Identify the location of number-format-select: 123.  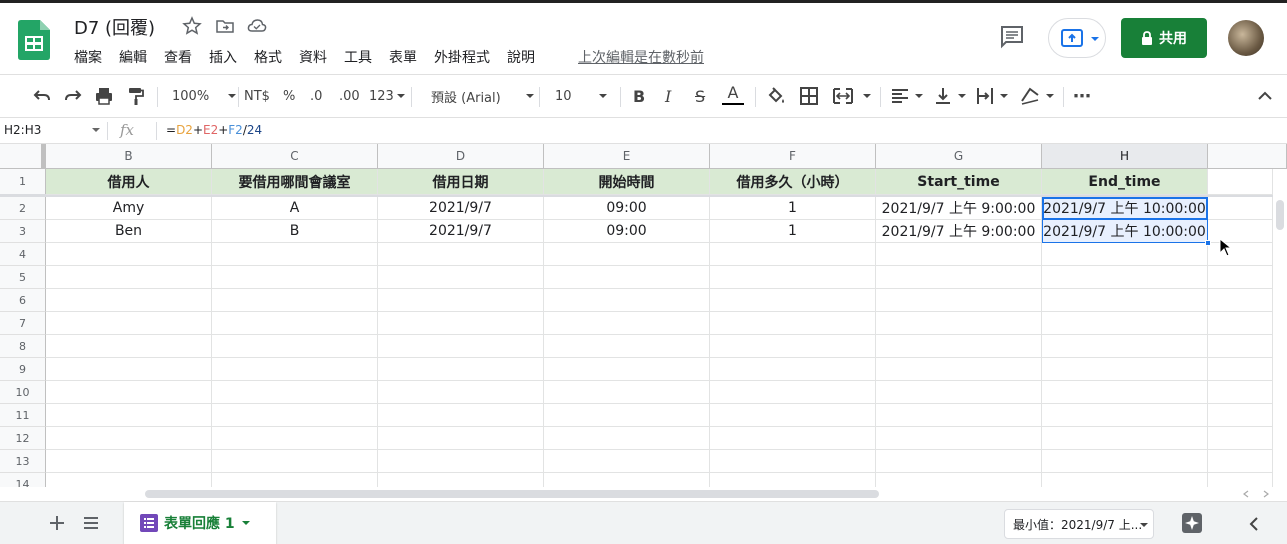
(387, 96).